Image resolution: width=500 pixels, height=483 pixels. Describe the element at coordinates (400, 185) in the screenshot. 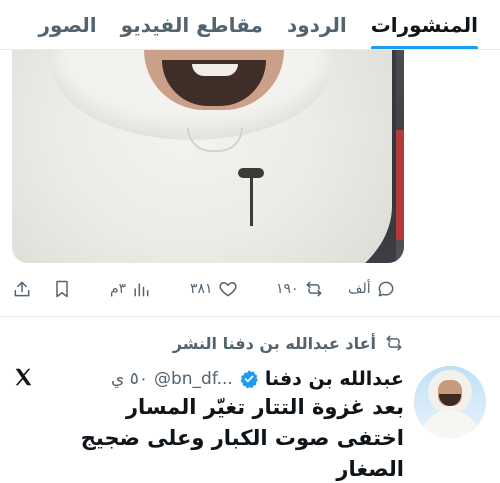

I see `media-seat-strip` at that location.